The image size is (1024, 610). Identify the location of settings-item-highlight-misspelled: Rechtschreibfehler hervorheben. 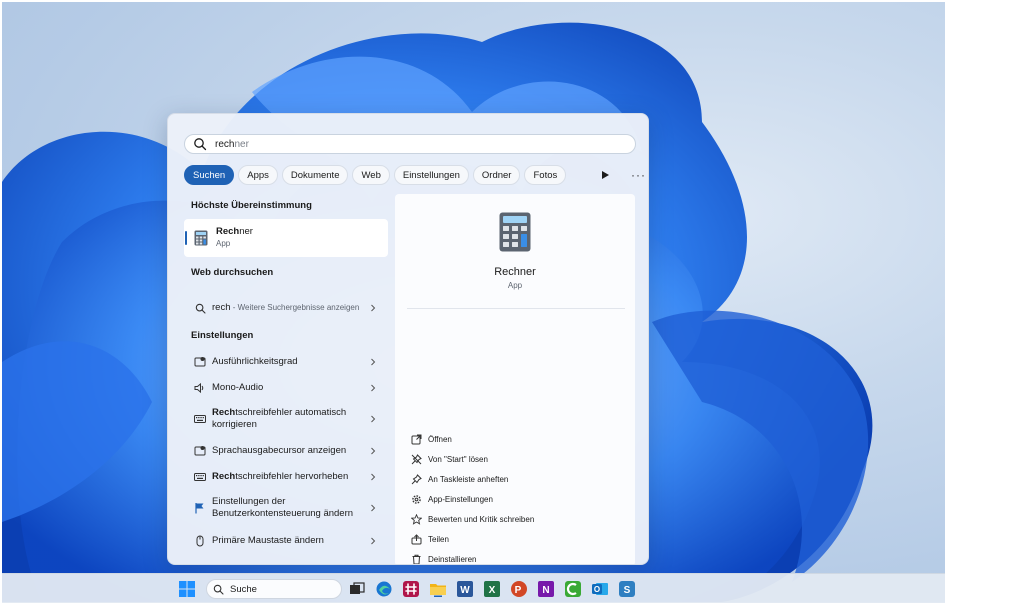
(286, 477).